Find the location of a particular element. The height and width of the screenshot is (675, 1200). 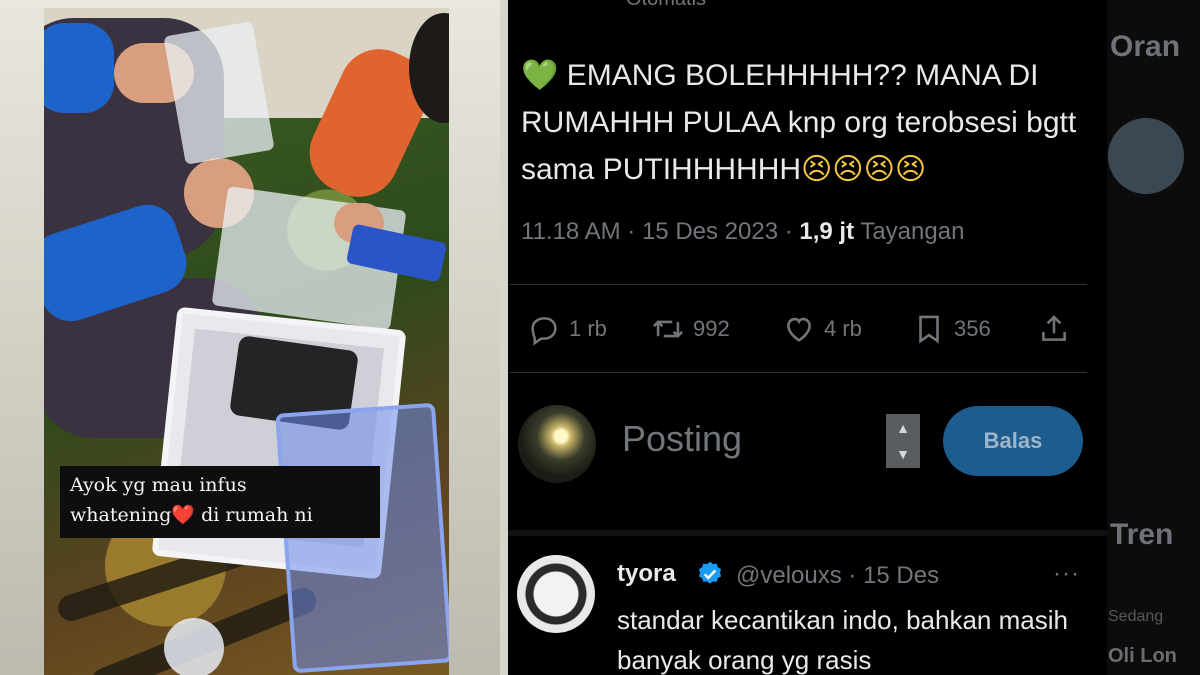

caption-line-2: whatening❤️ di rumah ni is located at coordinates (220, 515).